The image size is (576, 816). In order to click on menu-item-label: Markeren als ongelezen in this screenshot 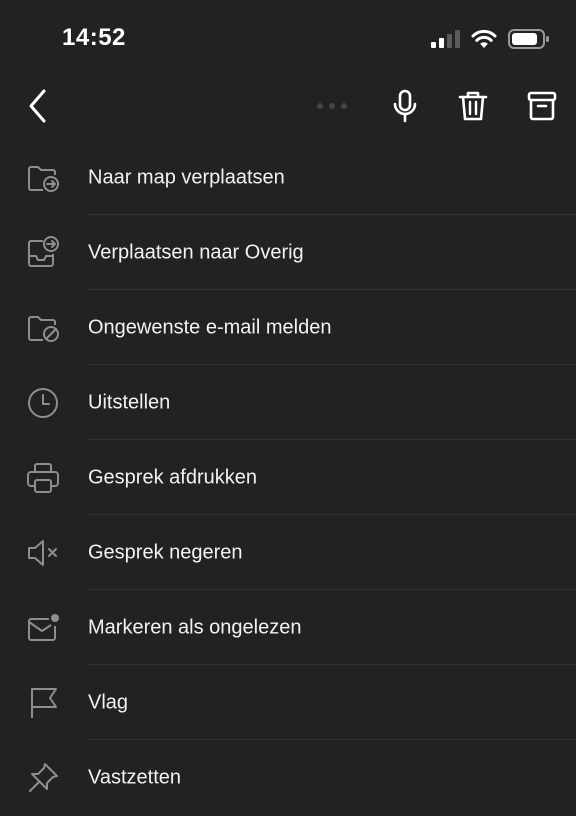, I will do `click(195, 627)`.